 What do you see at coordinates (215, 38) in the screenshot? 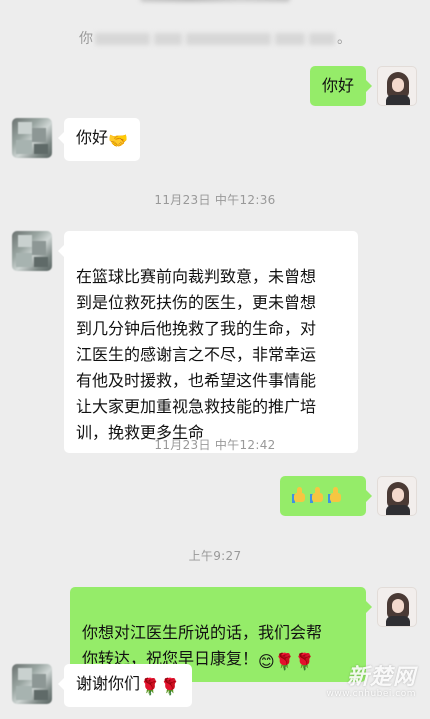
I see `system-notice: 你。` at bounding box center [215, 38].